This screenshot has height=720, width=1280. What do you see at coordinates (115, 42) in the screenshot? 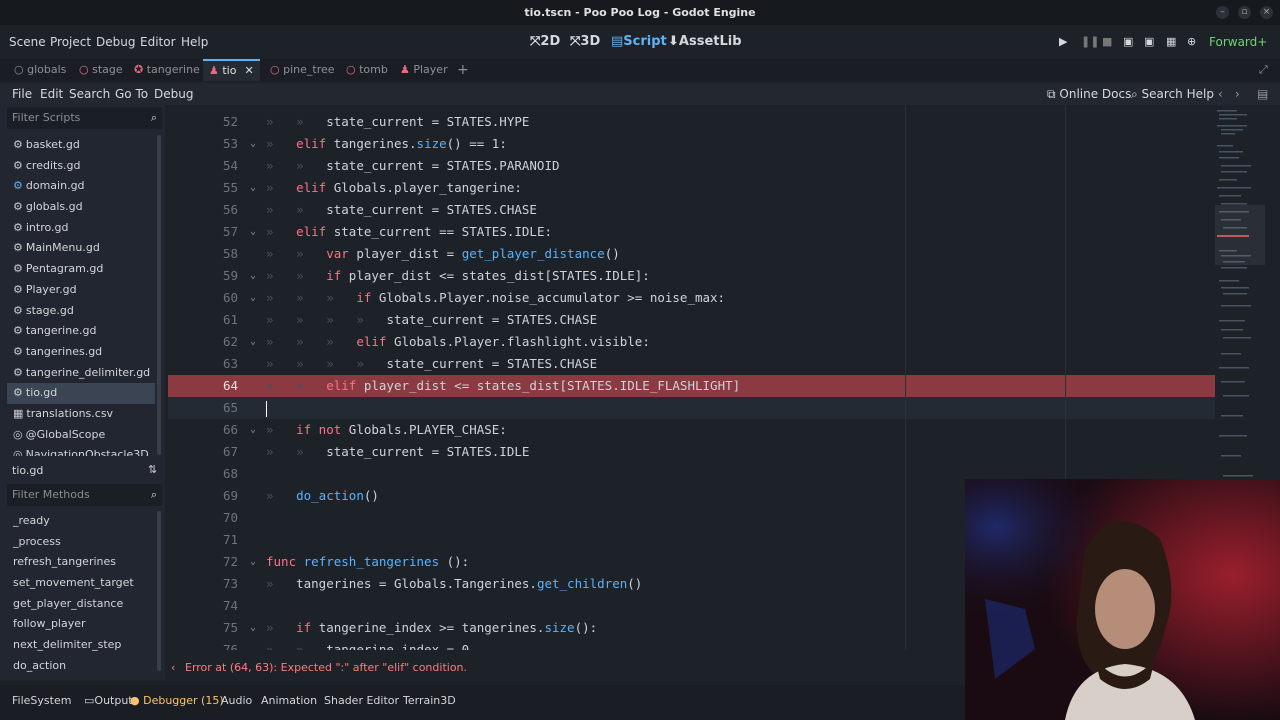
I see `menu-debug: Debug` at bounding box center [115, 42].